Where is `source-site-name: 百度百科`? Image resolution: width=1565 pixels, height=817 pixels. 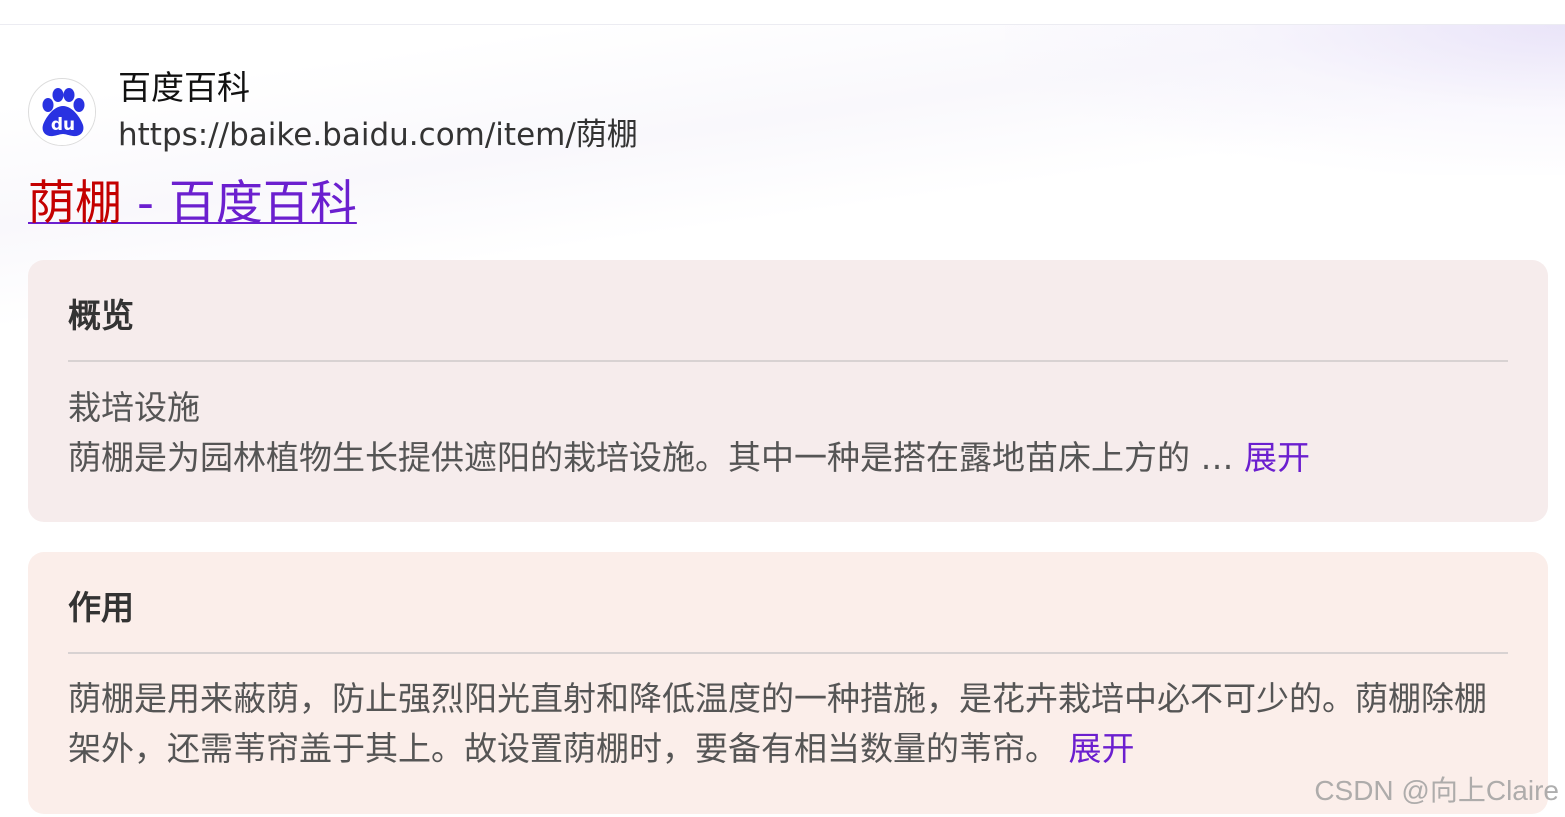 source-site-name: 百度百科 is located at coordinates (184, 88).